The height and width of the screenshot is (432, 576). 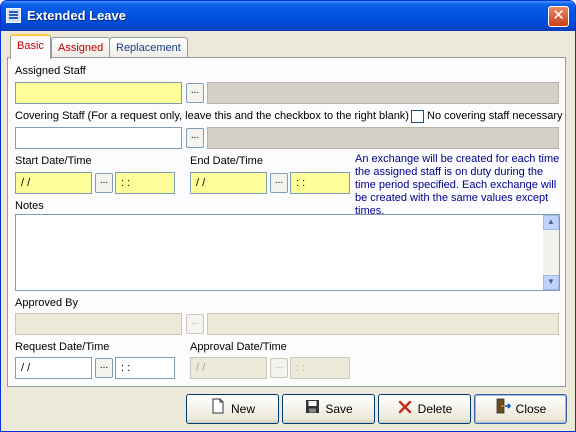 What do you see at coordinates (228, 183) in the screenshot?
I see `end-date-input: / /` at bounding box center [228, 183].